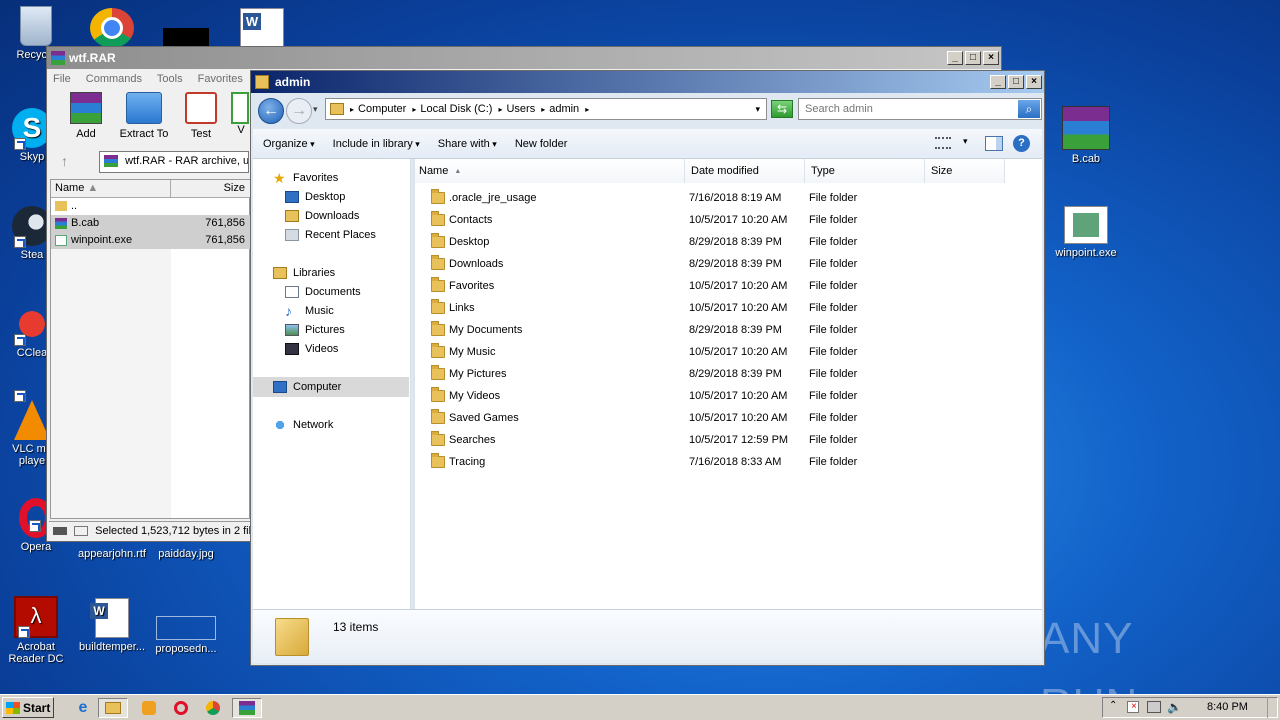 Image resolution: width=1280 pixels, height=720 pixels. Describe the element at coordinates (727, 286) in the screenshot. I see `list-item: Favorites 10/5/2017 10:20 AM File folder` at that location.